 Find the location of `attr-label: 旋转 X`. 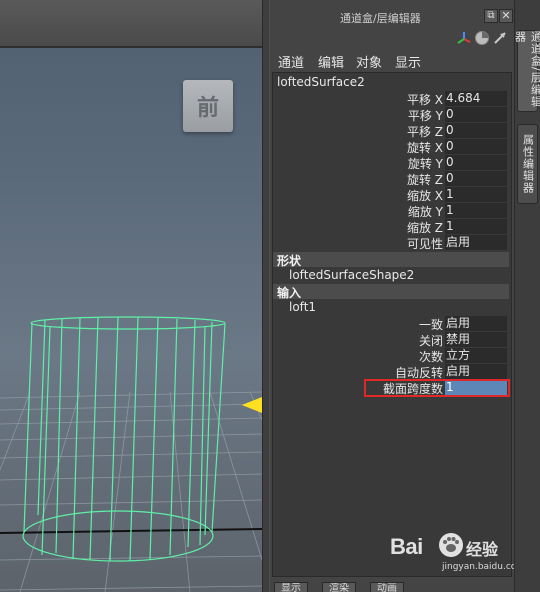

attr-label: 旋转 X is located at coordinates (424, 148).